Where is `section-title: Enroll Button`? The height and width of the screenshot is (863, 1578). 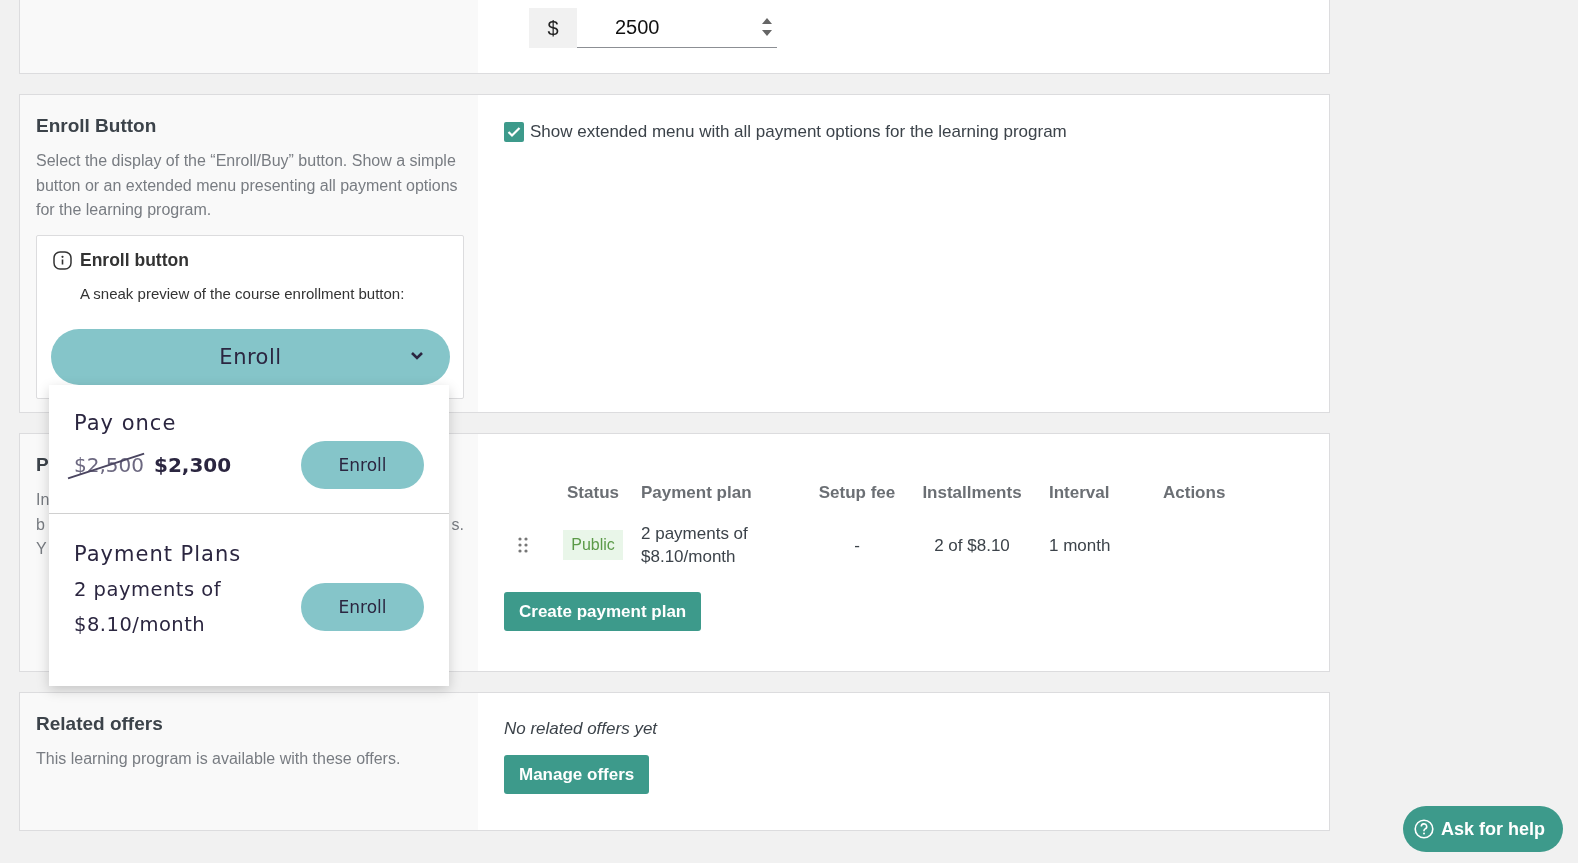
section-title: Enroll Button is located at coordinates (96, 126).